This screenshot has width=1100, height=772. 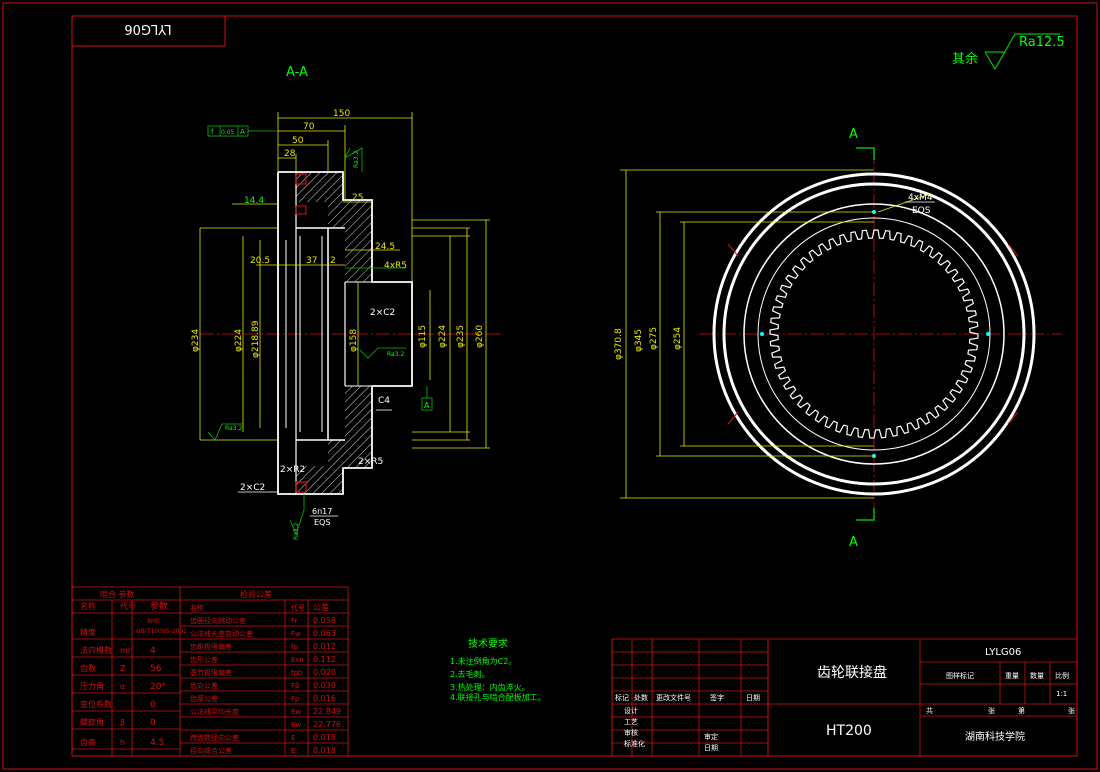 What do you see at coordinates (117, 594) in the screenshot?
I see `gear-header: 啮合 参数` at bounding box center [117, 594].